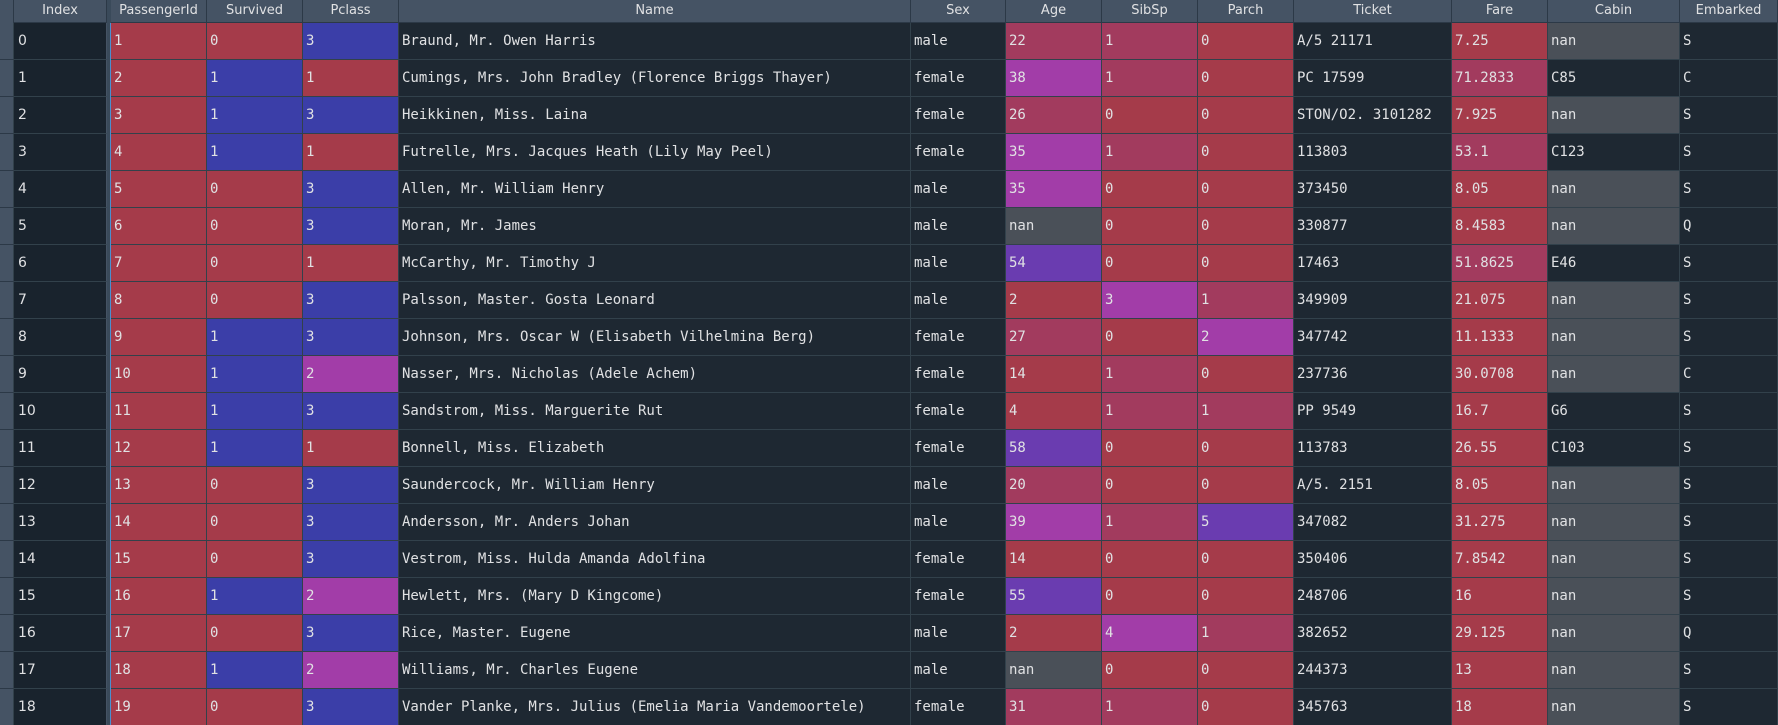  What do you see at coordinates (159, 189) in the screenshot?
I see `cell-passengerid: 5` at bounding box center [159, 189].